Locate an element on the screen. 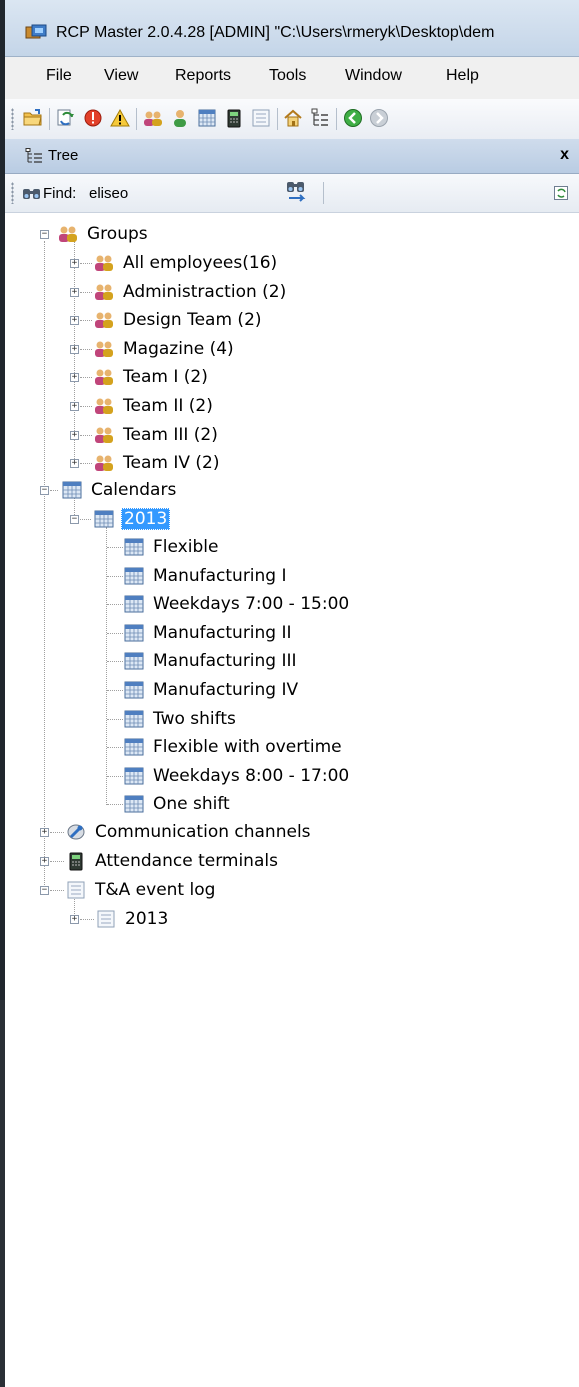  tree-node-group: All employees(16) is located at coordinates (186, 263).